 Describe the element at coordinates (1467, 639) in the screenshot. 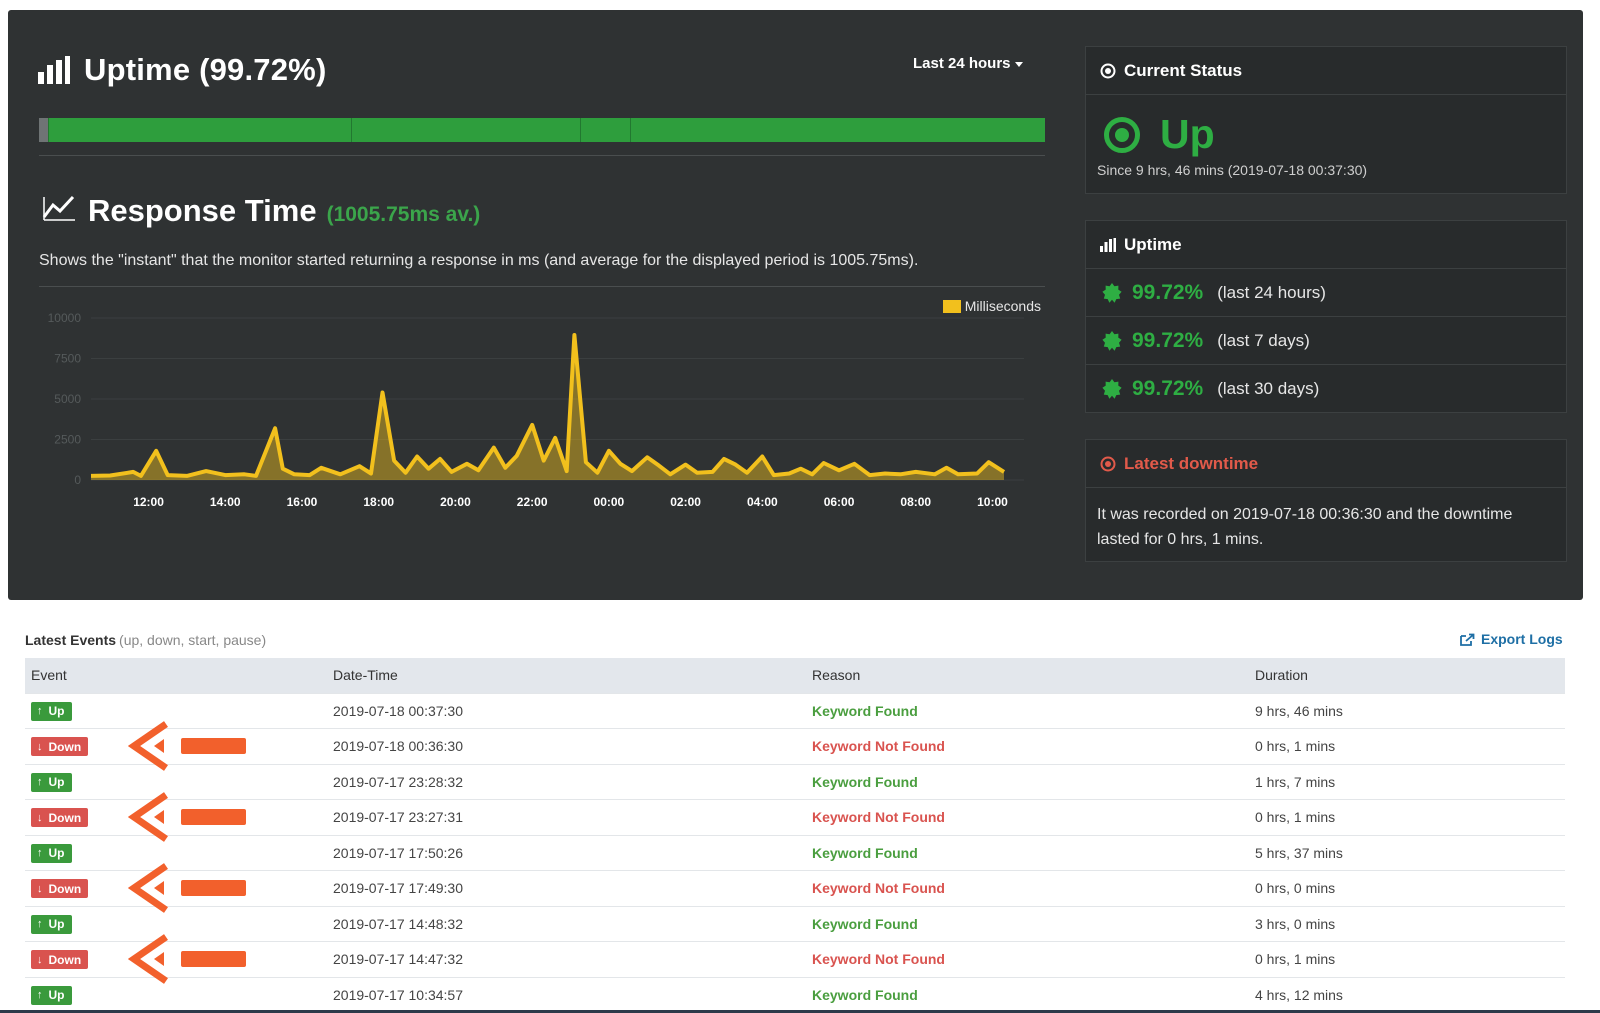

I see `external-link-icon` at that location.